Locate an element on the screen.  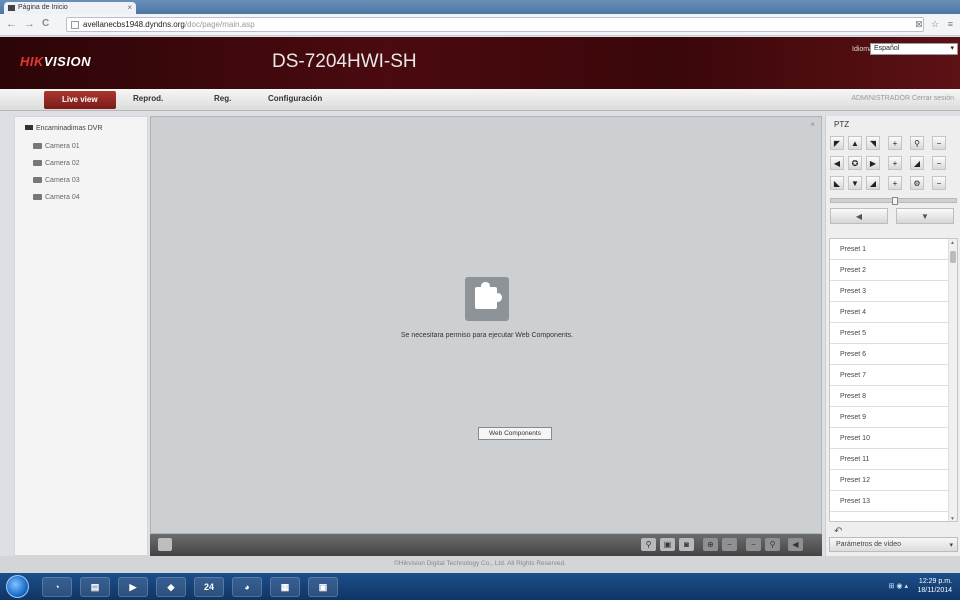
clock-time: 12:29 p.m. is located at coordinates (935, 581).